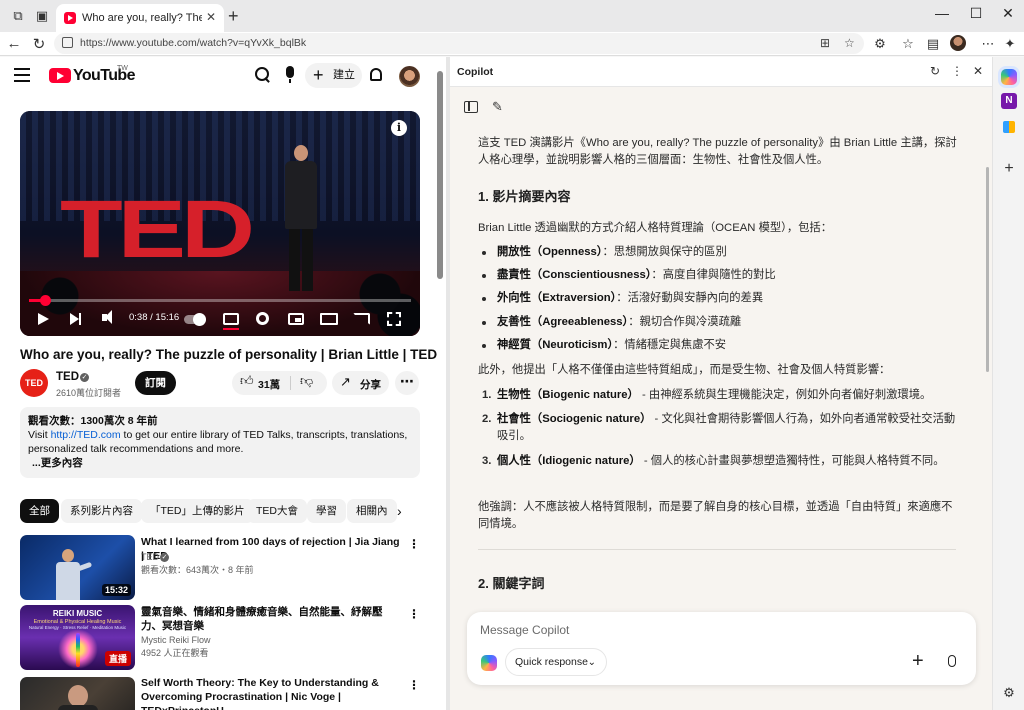 The image size is (1024, 710). What do you see at coordinates (958, 43) in the screenshot?
I see `browser-profile-avatar` at bounding box center [958, 43].